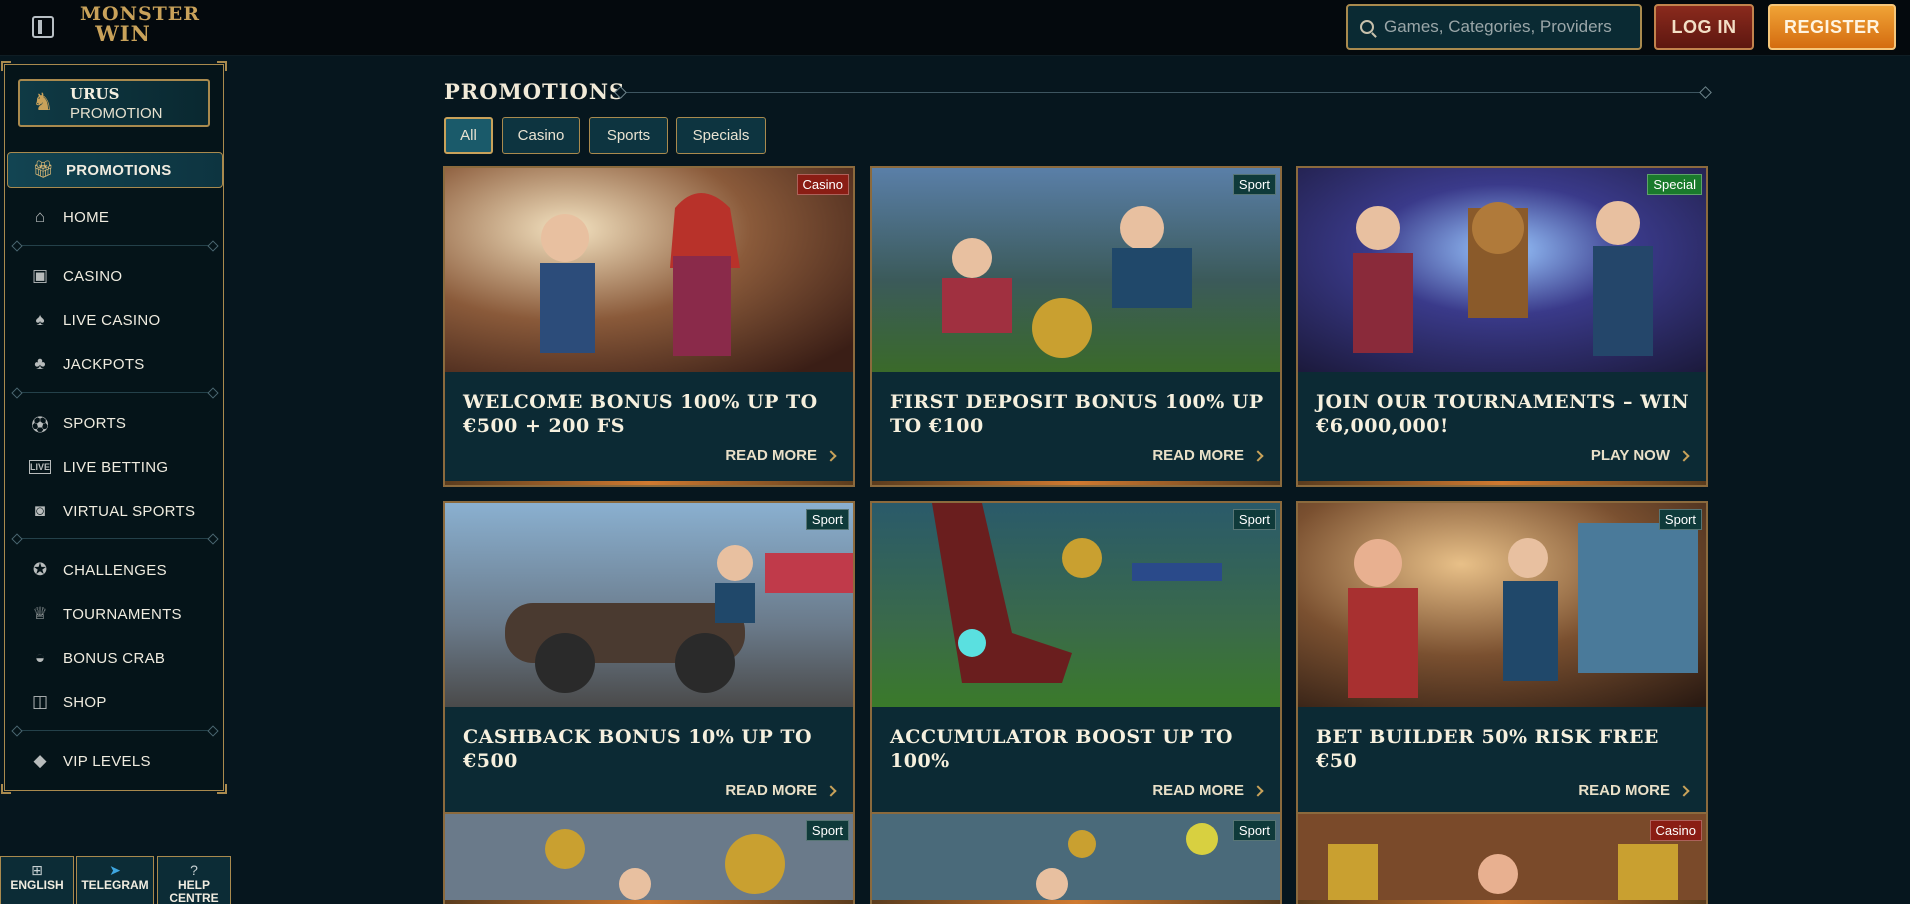  I want to click on cta-label: READ MORE, so click(771, 455).